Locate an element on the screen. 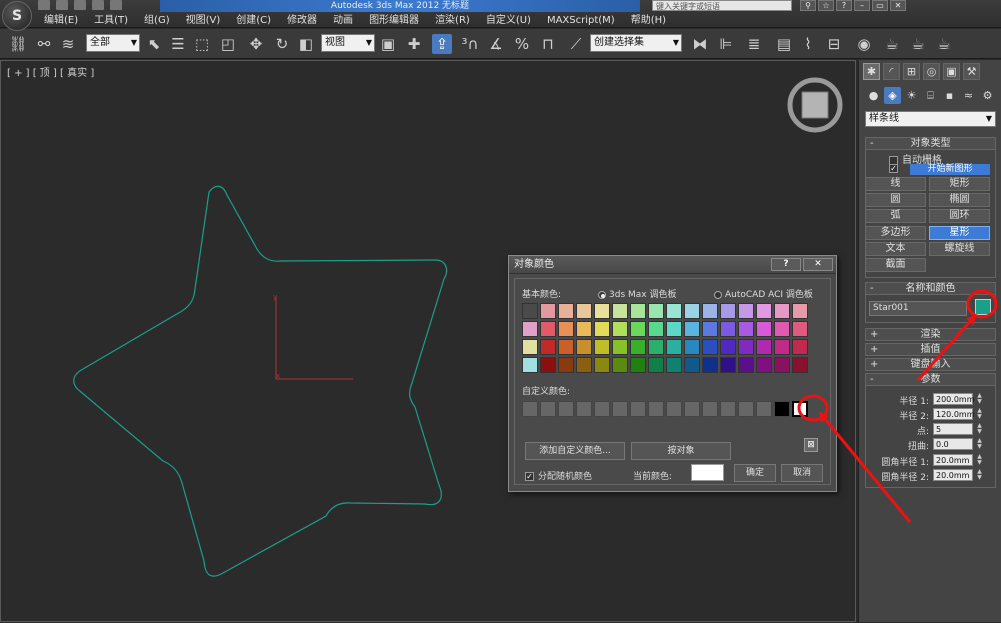 The height and width of the screenshot is (623, 1001). move-icon: ✥ is located at coordinates (256, 44).